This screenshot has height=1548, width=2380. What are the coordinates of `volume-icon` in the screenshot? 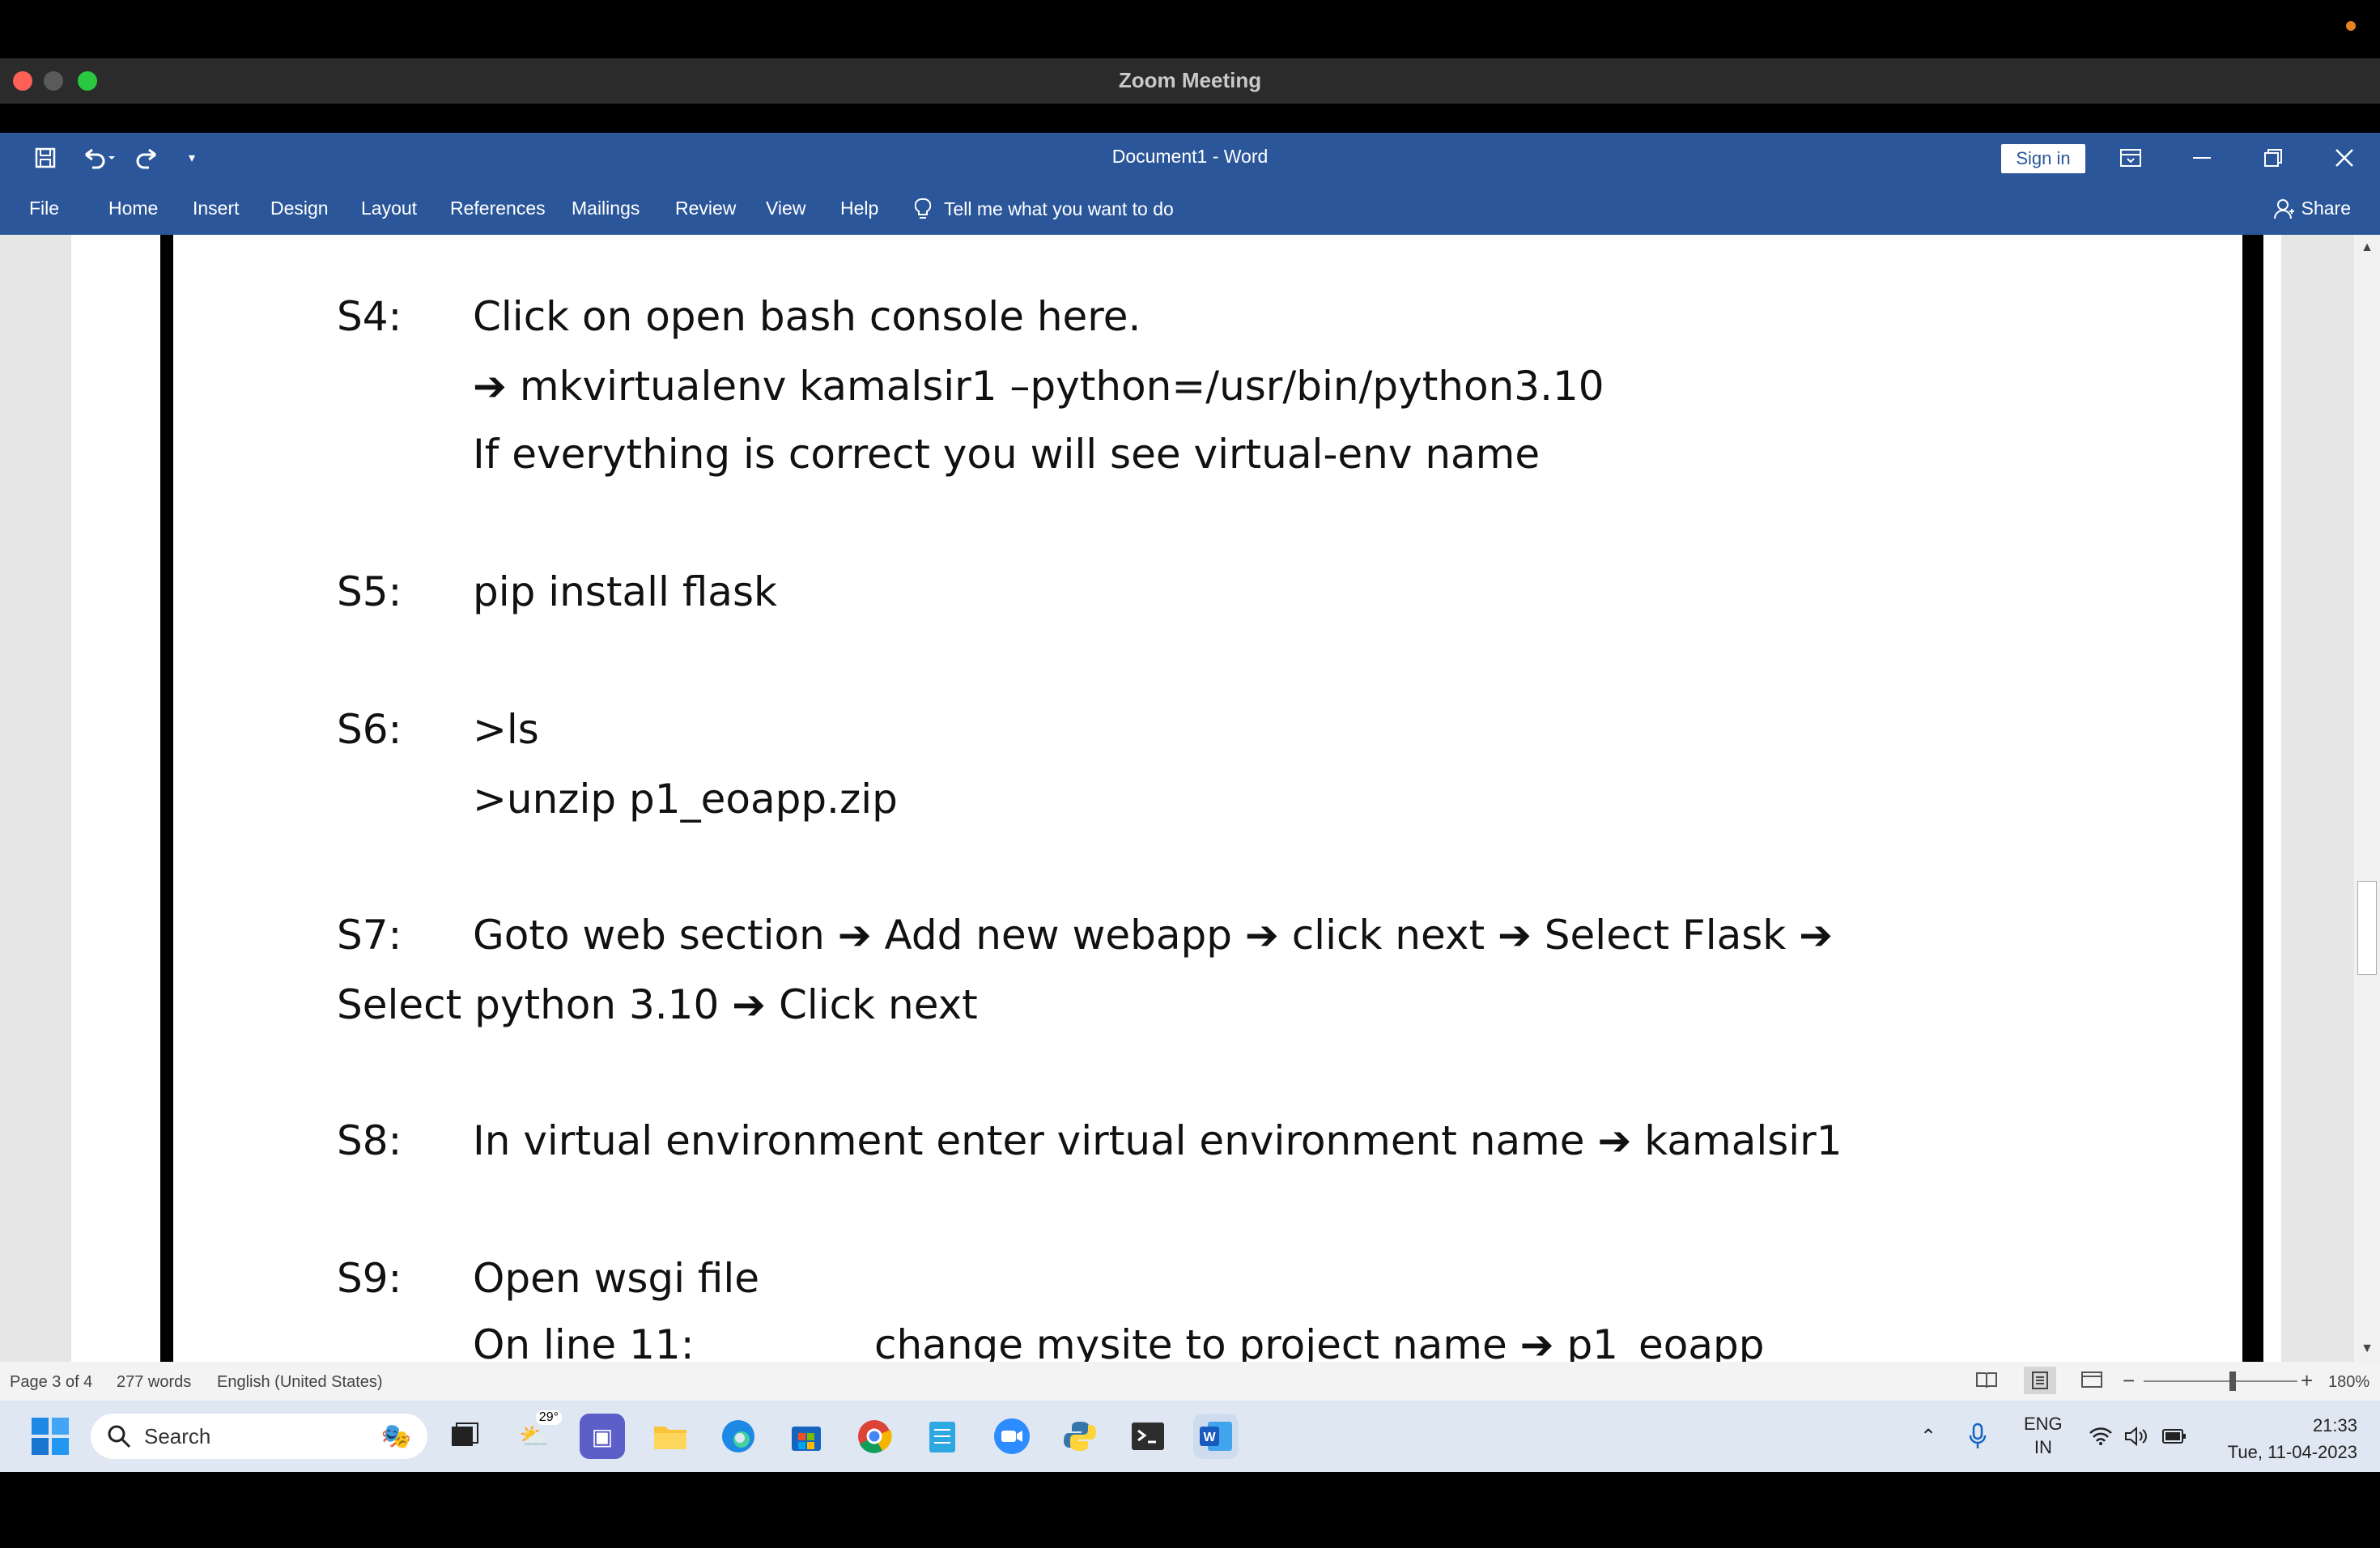 It's located at (2136, 1437).